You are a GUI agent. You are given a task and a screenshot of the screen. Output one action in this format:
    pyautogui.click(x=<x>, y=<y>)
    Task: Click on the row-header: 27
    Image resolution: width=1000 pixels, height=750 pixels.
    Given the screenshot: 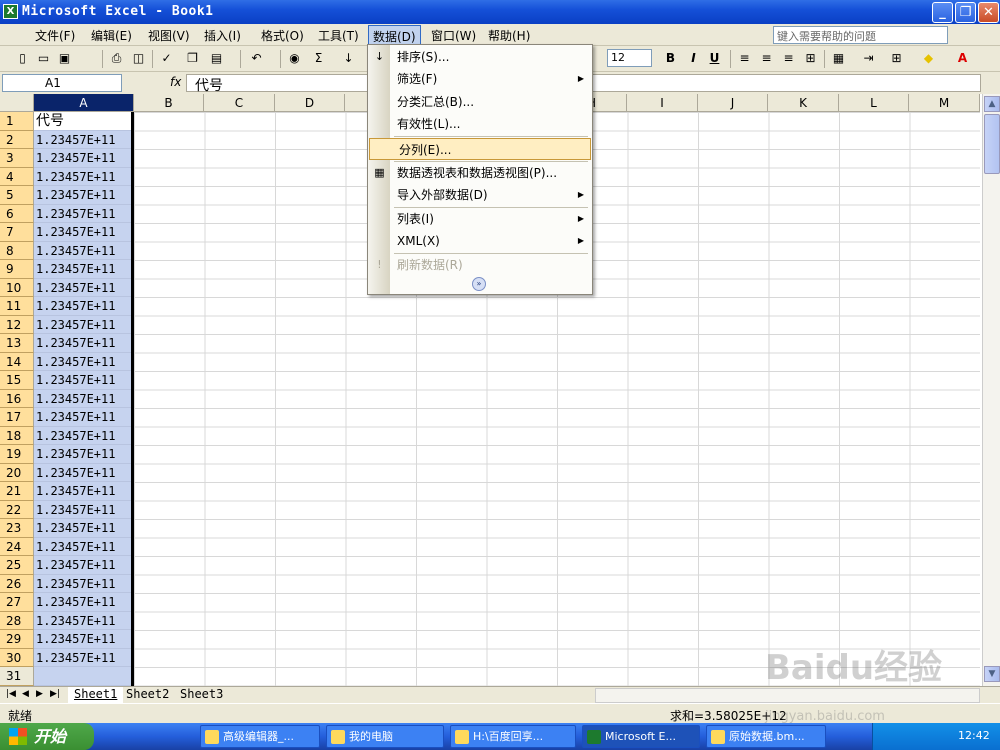 What is the action you would take?
    pyautogui.click(x=17, y=602)
    